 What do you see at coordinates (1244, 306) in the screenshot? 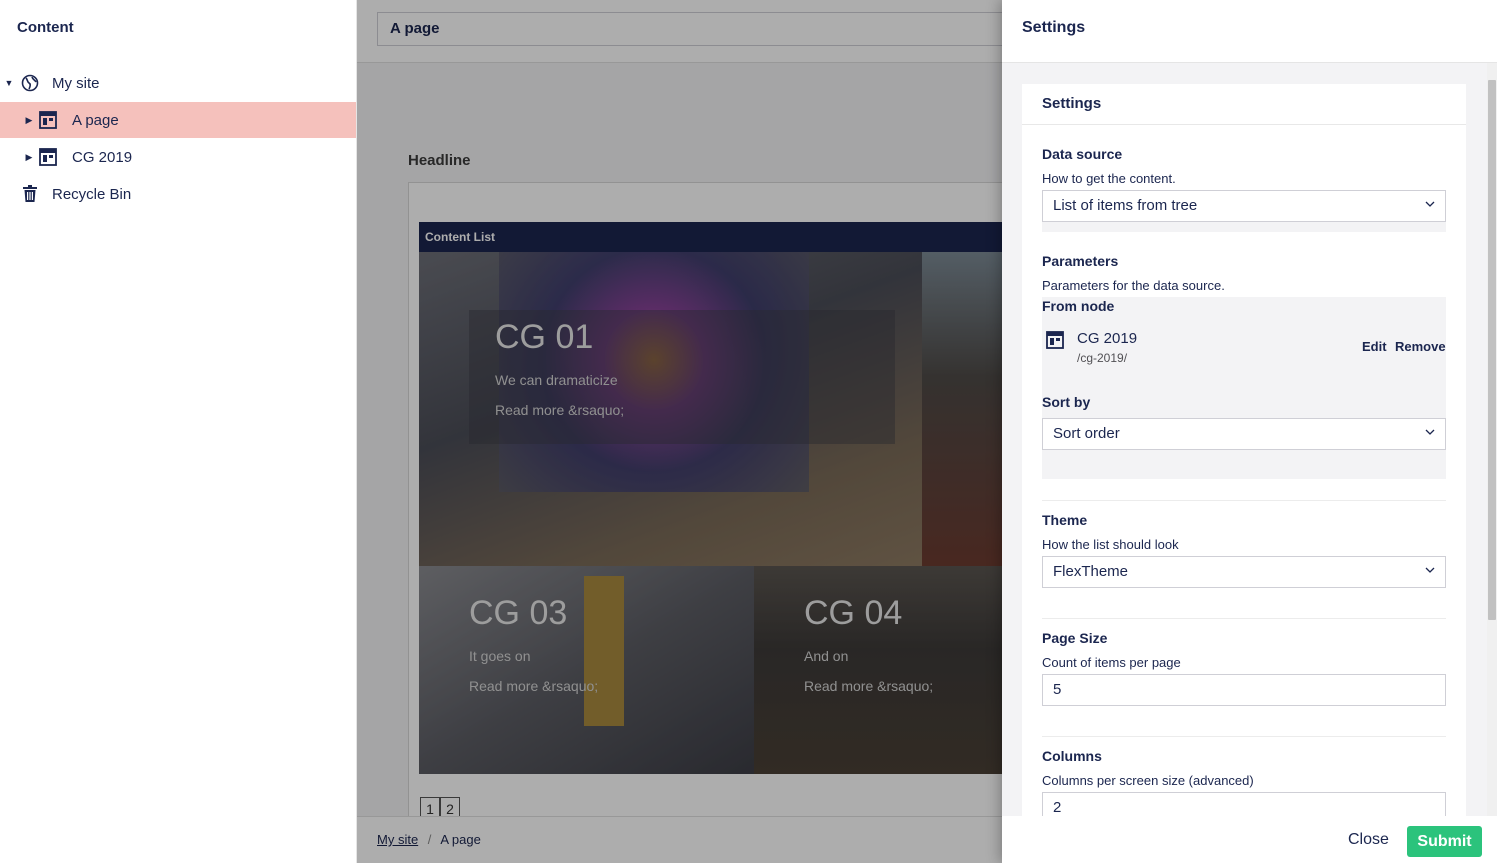
I see `from-node-property: From node` at bounding box center [1244, 306].